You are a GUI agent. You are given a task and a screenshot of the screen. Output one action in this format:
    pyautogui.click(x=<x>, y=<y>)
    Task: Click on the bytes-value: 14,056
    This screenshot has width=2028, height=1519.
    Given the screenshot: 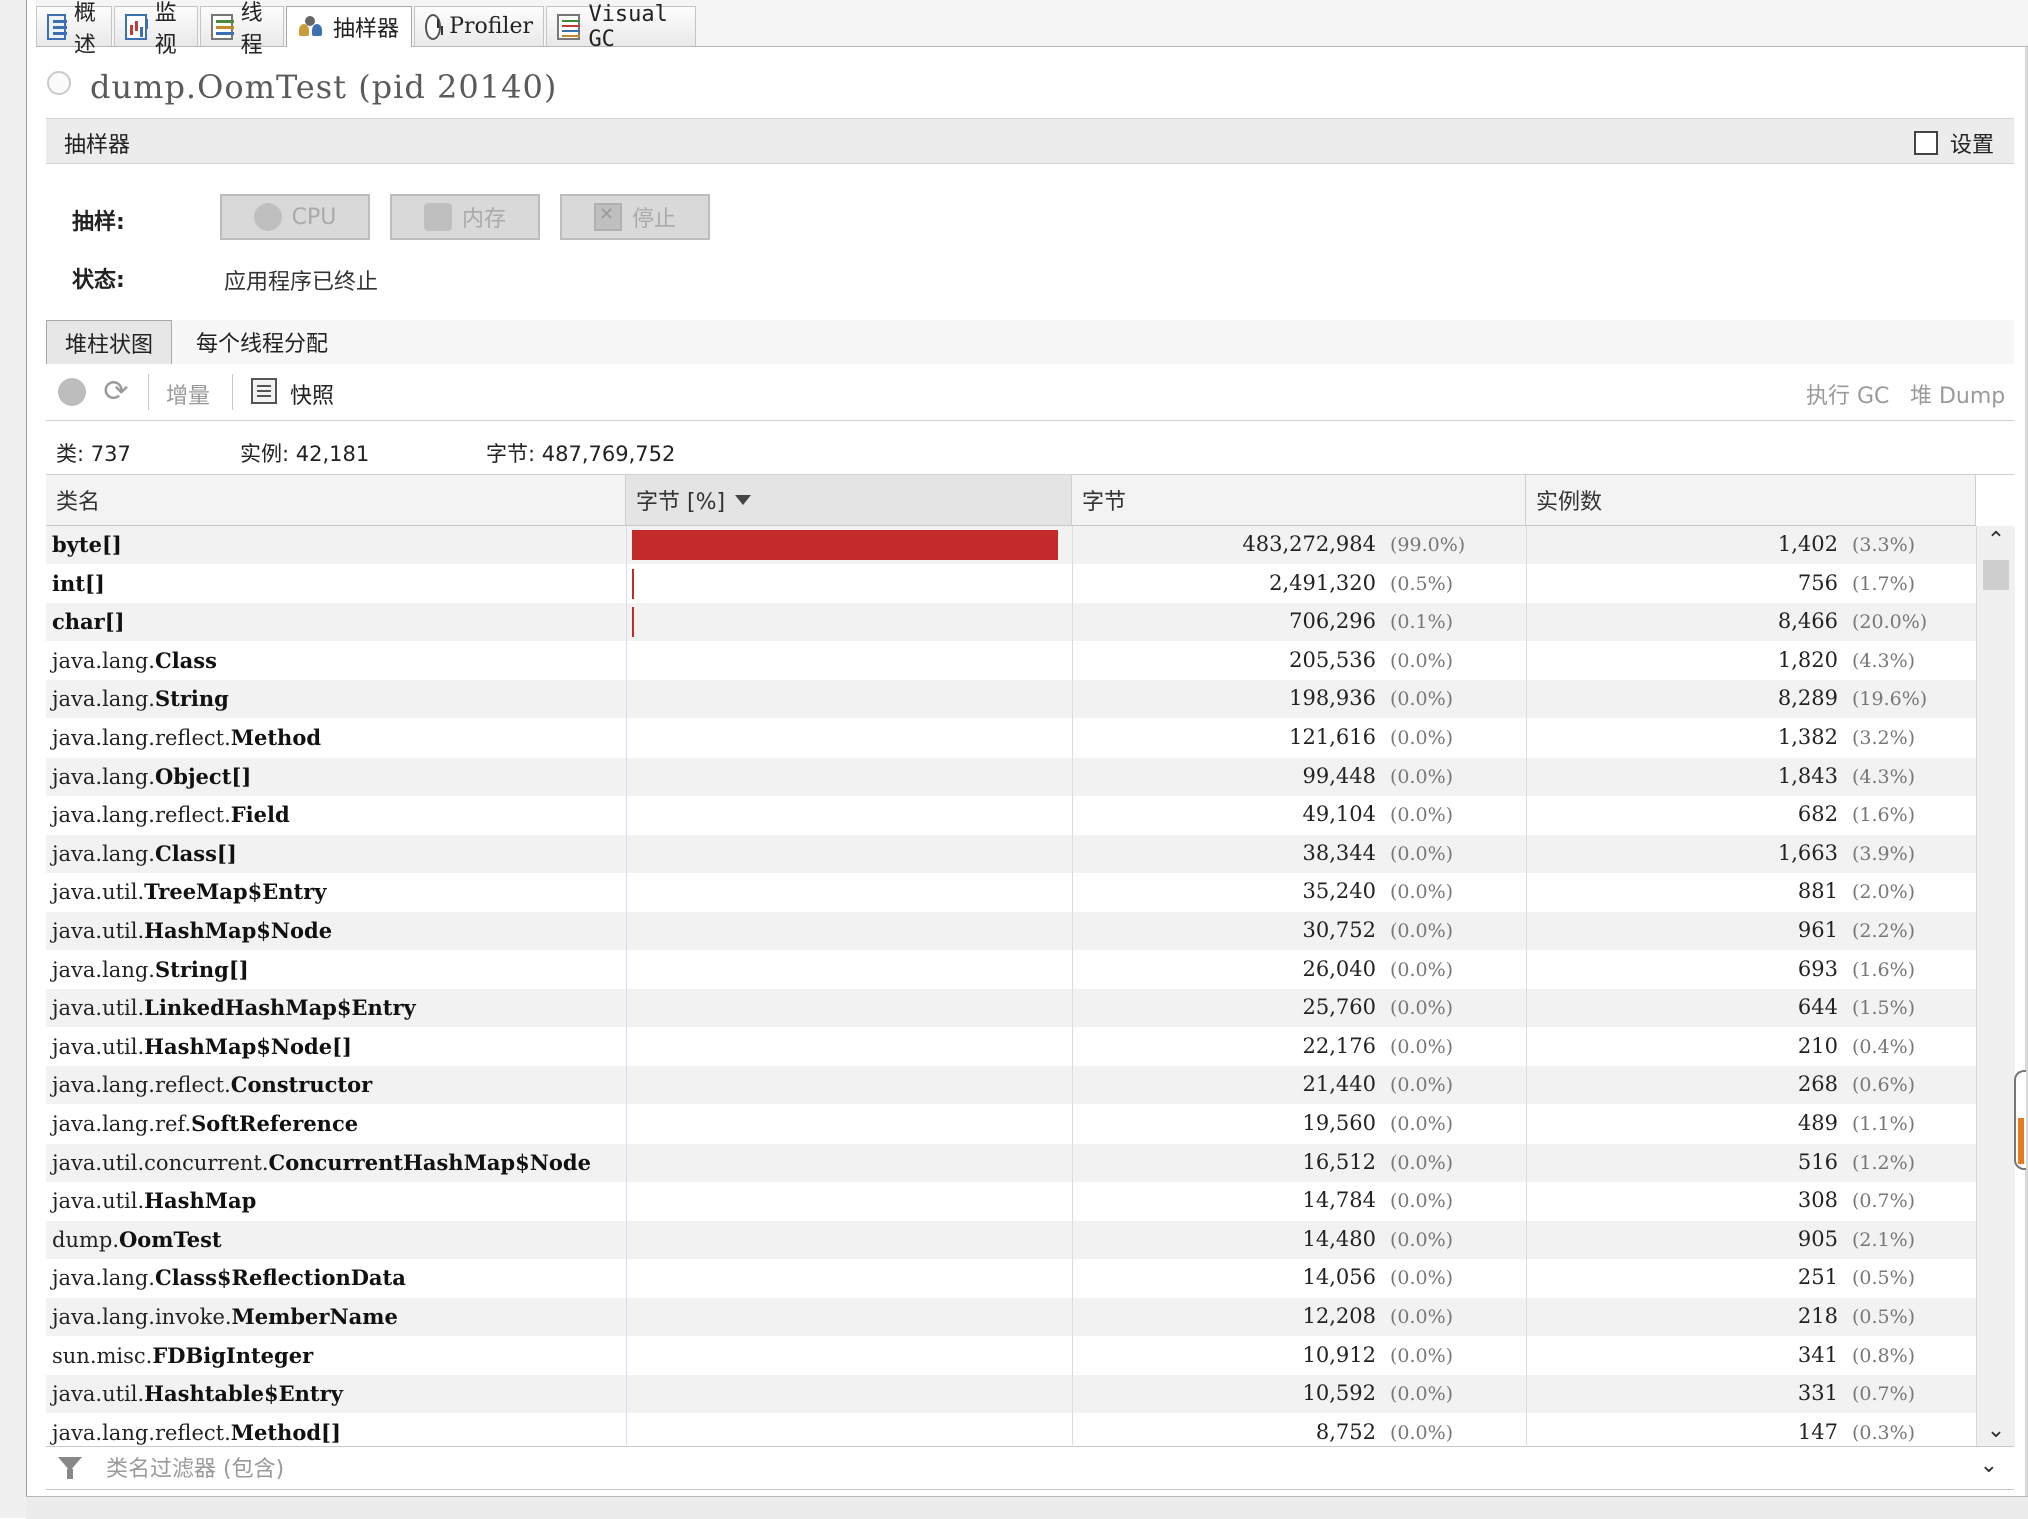 What is the action you would take?
    pyautogui.click(x=1339, y=1277)
    